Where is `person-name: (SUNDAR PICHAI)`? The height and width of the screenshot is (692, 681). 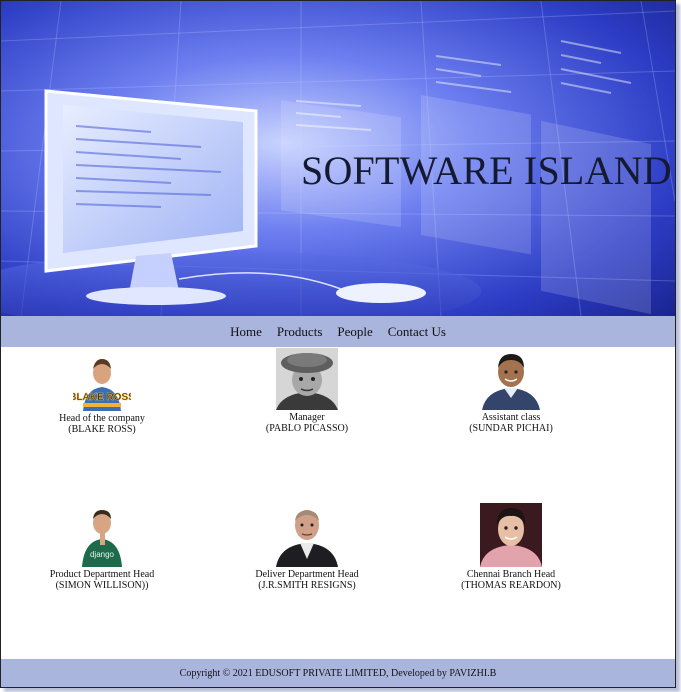
person-name: (SUNDAR PICHAI) is located at coordinates (511, 428).